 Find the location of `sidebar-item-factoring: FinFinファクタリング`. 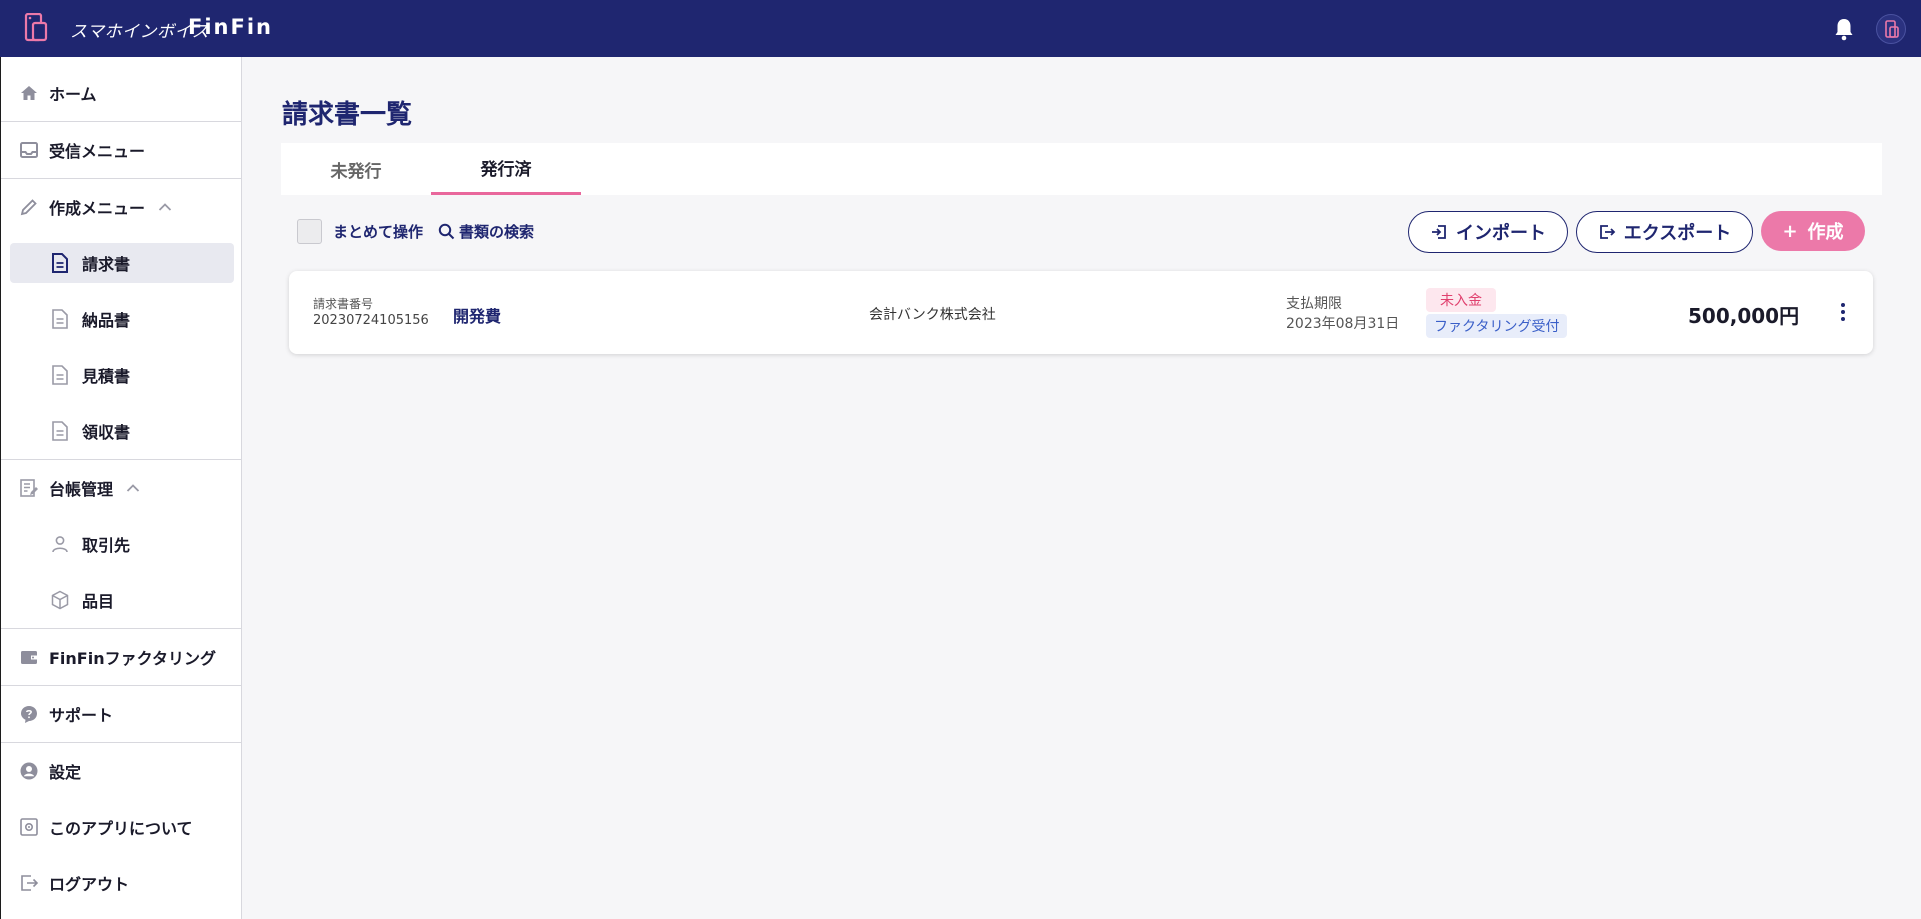

sidebar-item-factoring: FinFinファクタリング is located at coordinates (121, 657).